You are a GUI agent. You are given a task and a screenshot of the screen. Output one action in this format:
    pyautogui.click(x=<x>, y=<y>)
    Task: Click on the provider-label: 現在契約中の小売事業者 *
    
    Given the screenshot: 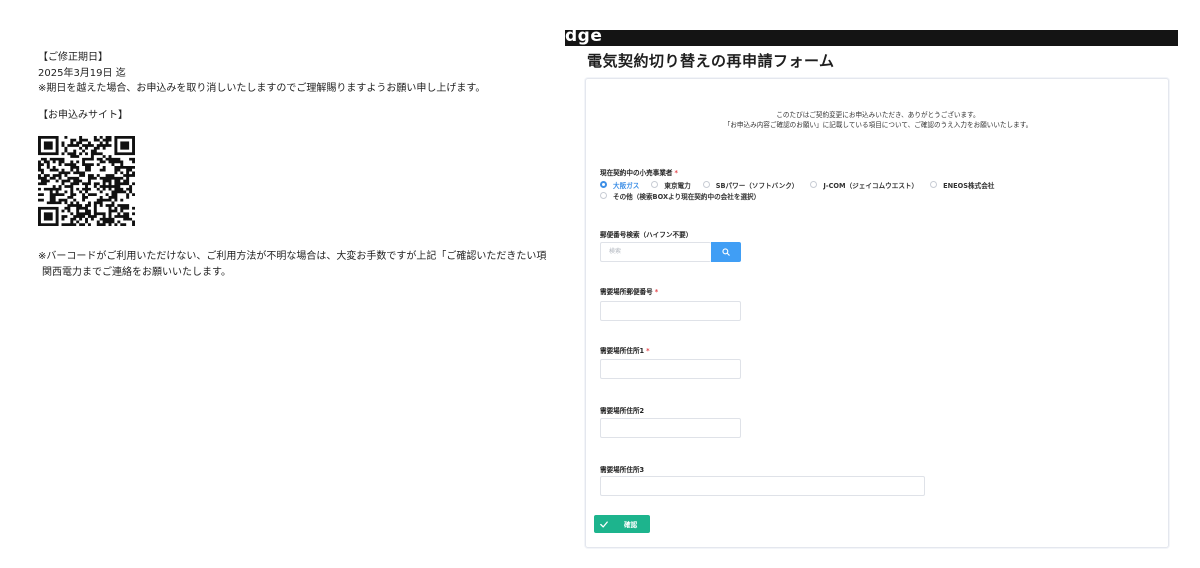 What is the action you would take?
    pyautogui.click(x=639, y=173)
    